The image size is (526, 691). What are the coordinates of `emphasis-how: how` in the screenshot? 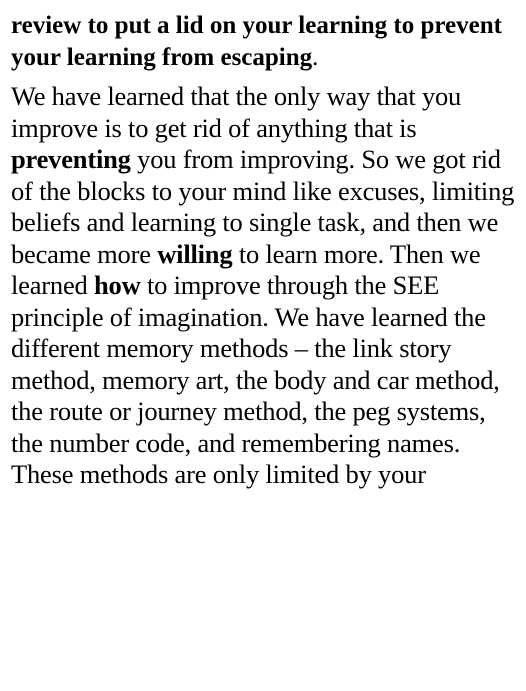 It's located at (117, 285).